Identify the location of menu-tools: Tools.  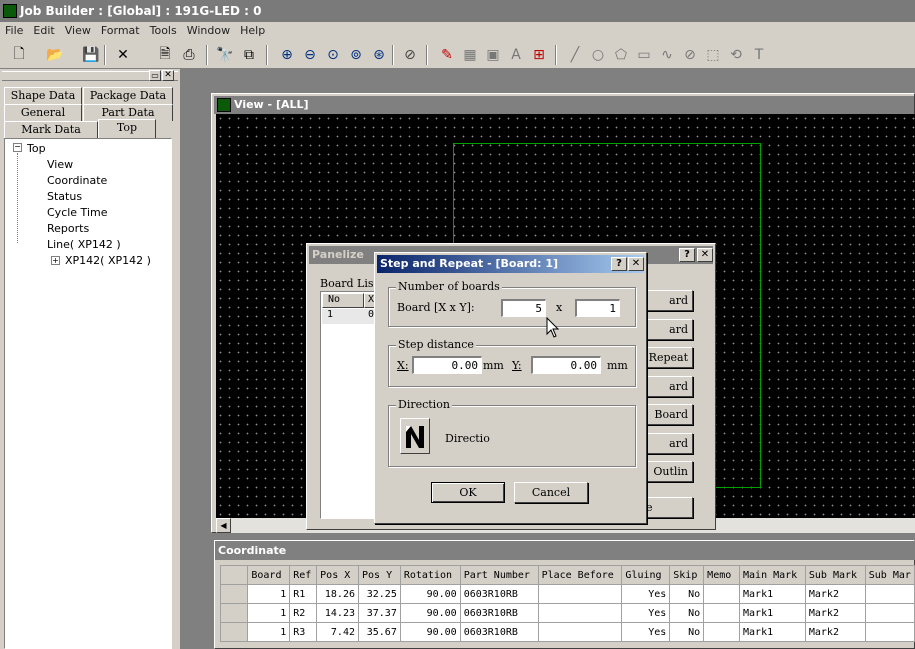
(163, 30).